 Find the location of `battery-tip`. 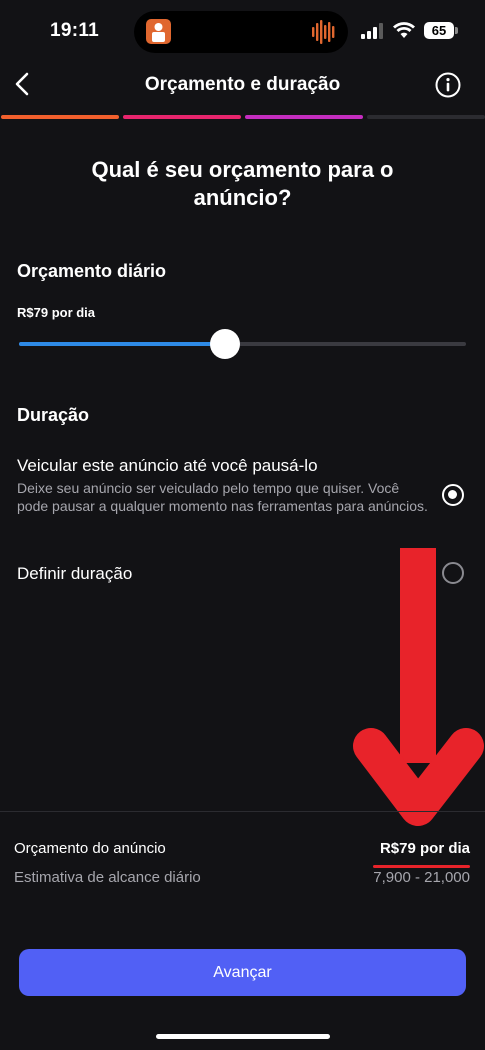

battery-tip is located at coordinates (456, 30).